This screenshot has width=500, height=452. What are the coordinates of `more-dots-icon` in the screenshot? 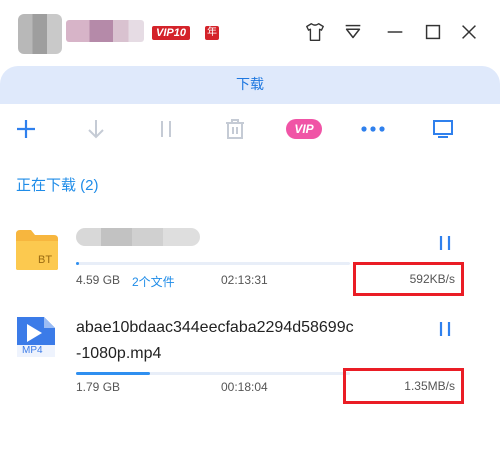 It's located at (373, 129).